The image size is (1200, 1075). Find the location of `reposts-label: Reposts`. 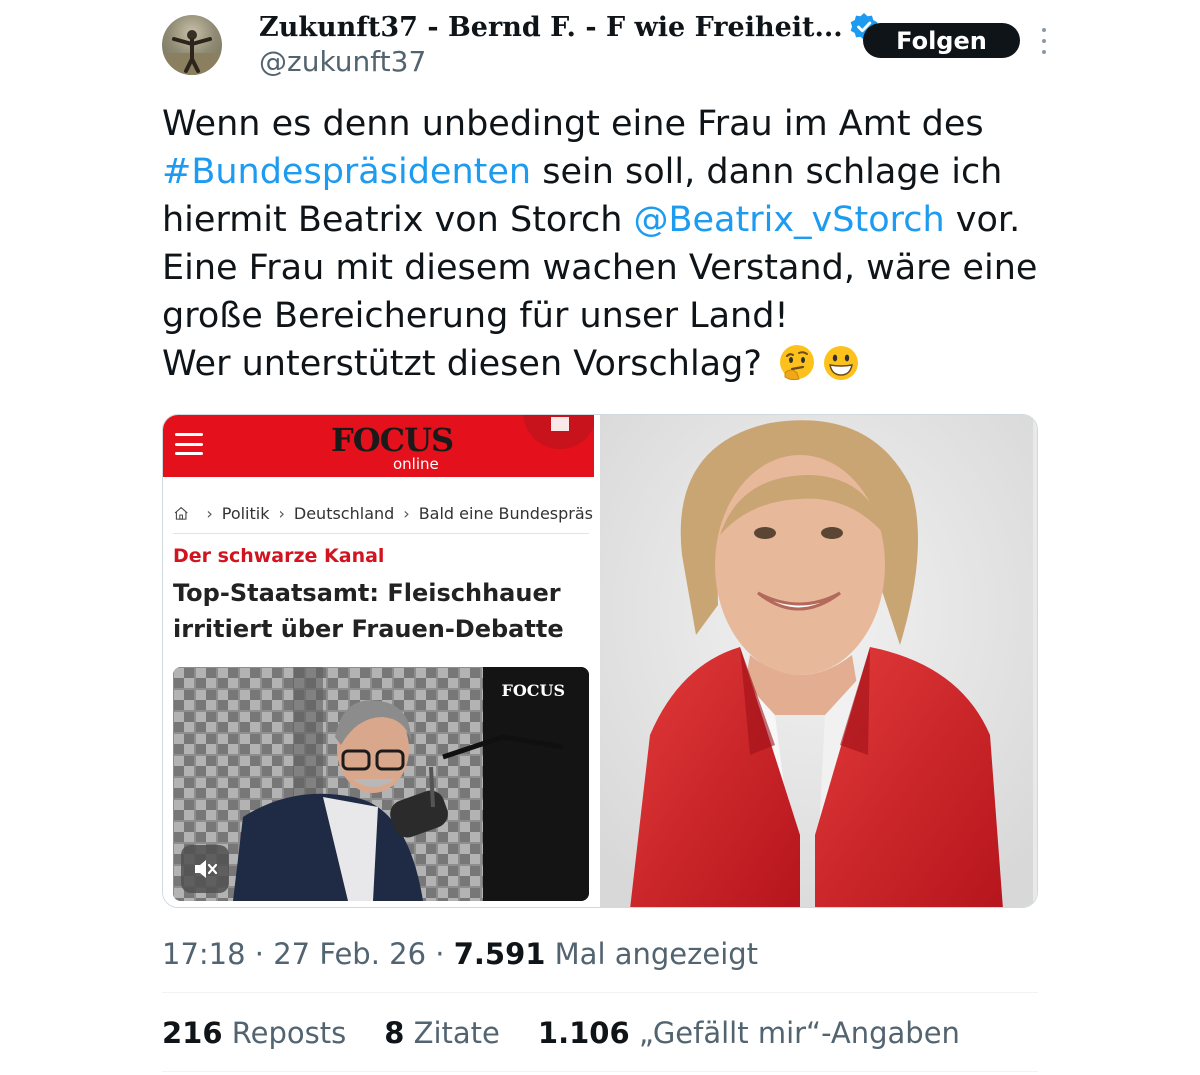

reposts-label: Reposts is located at coordinates (289, 1033).